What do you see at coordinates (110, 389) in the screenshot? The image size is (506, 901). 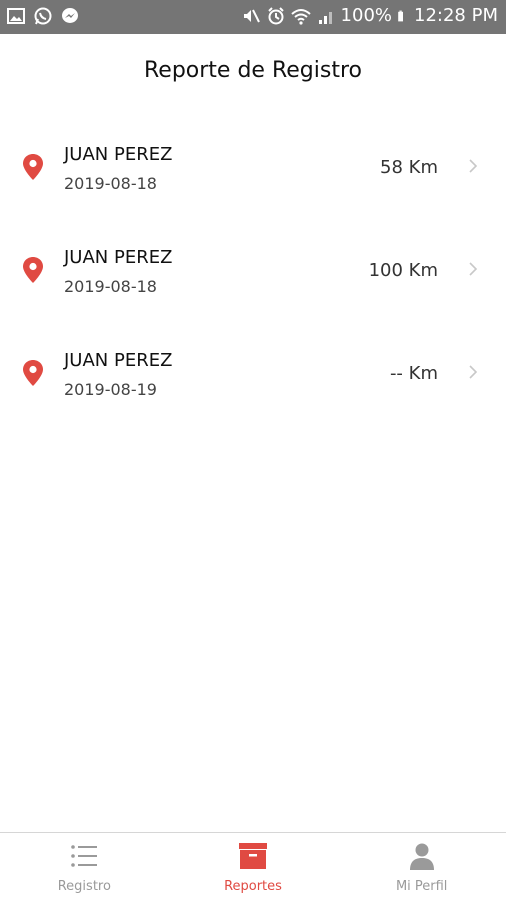 I see `report-date: 2019-08-19` at bounding box center [110, 389].